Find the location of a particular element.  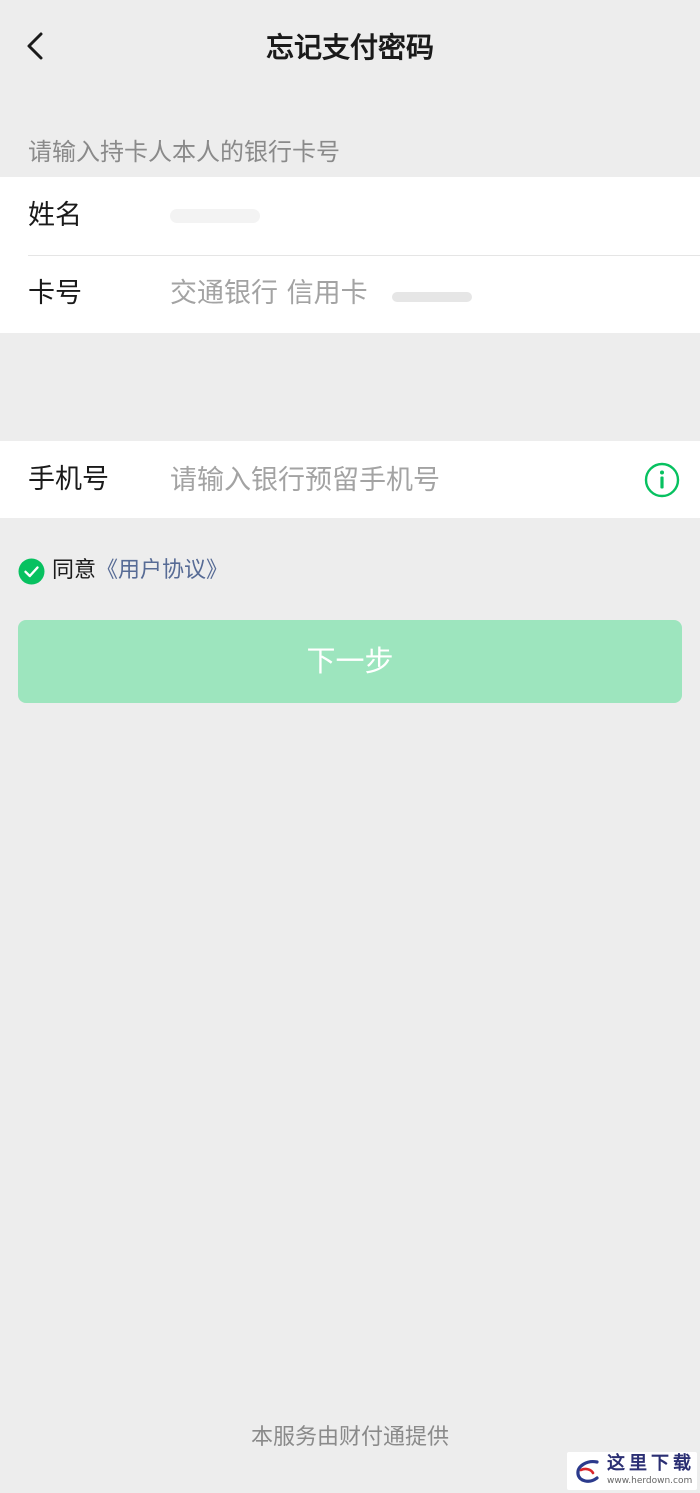

name-row: 姓名 is located at coordinates (350, 216).